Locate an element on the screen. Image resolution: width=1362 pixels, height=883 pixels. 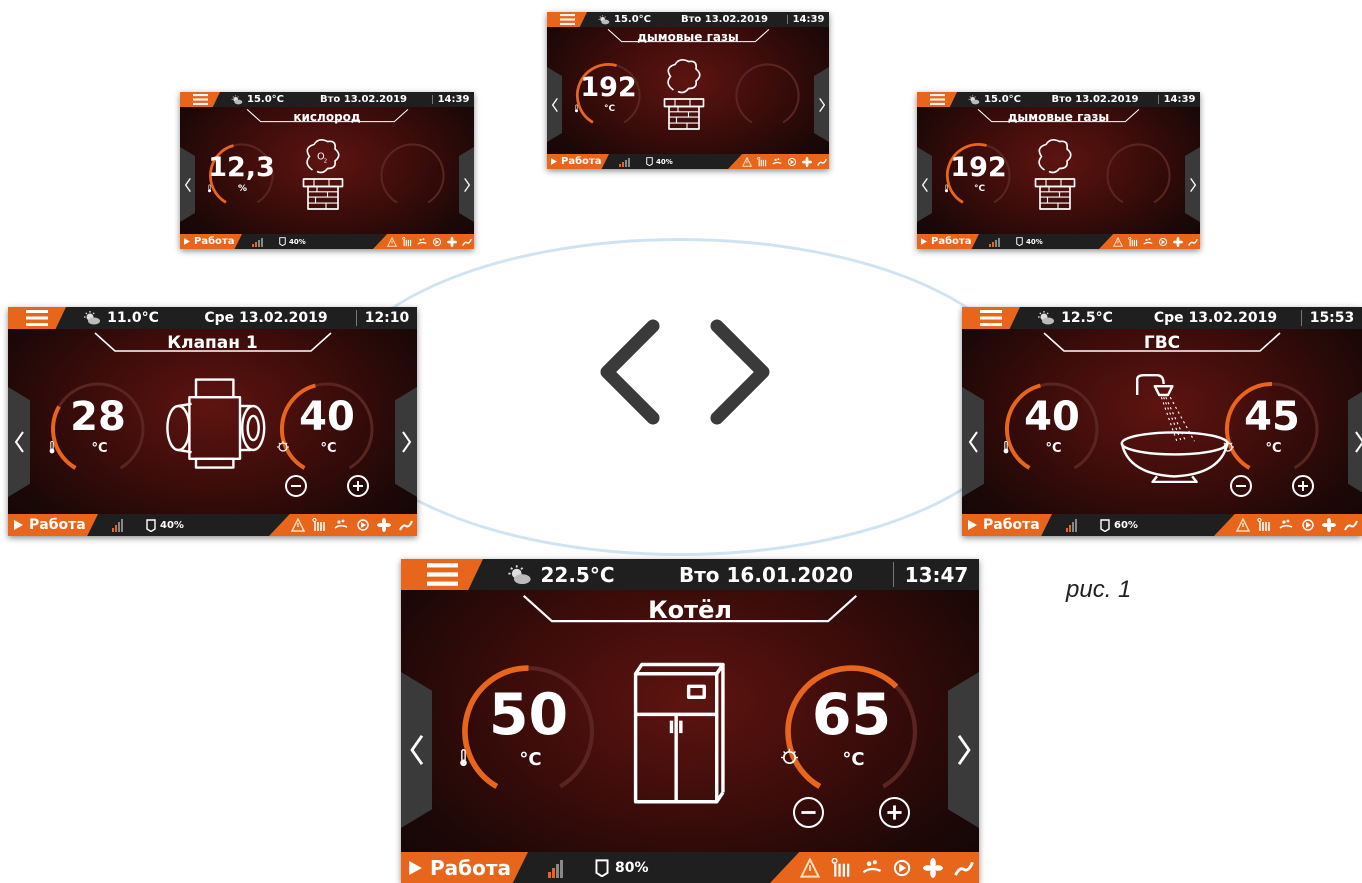
warning-triangle-icon is located at coordinates (810, 867).